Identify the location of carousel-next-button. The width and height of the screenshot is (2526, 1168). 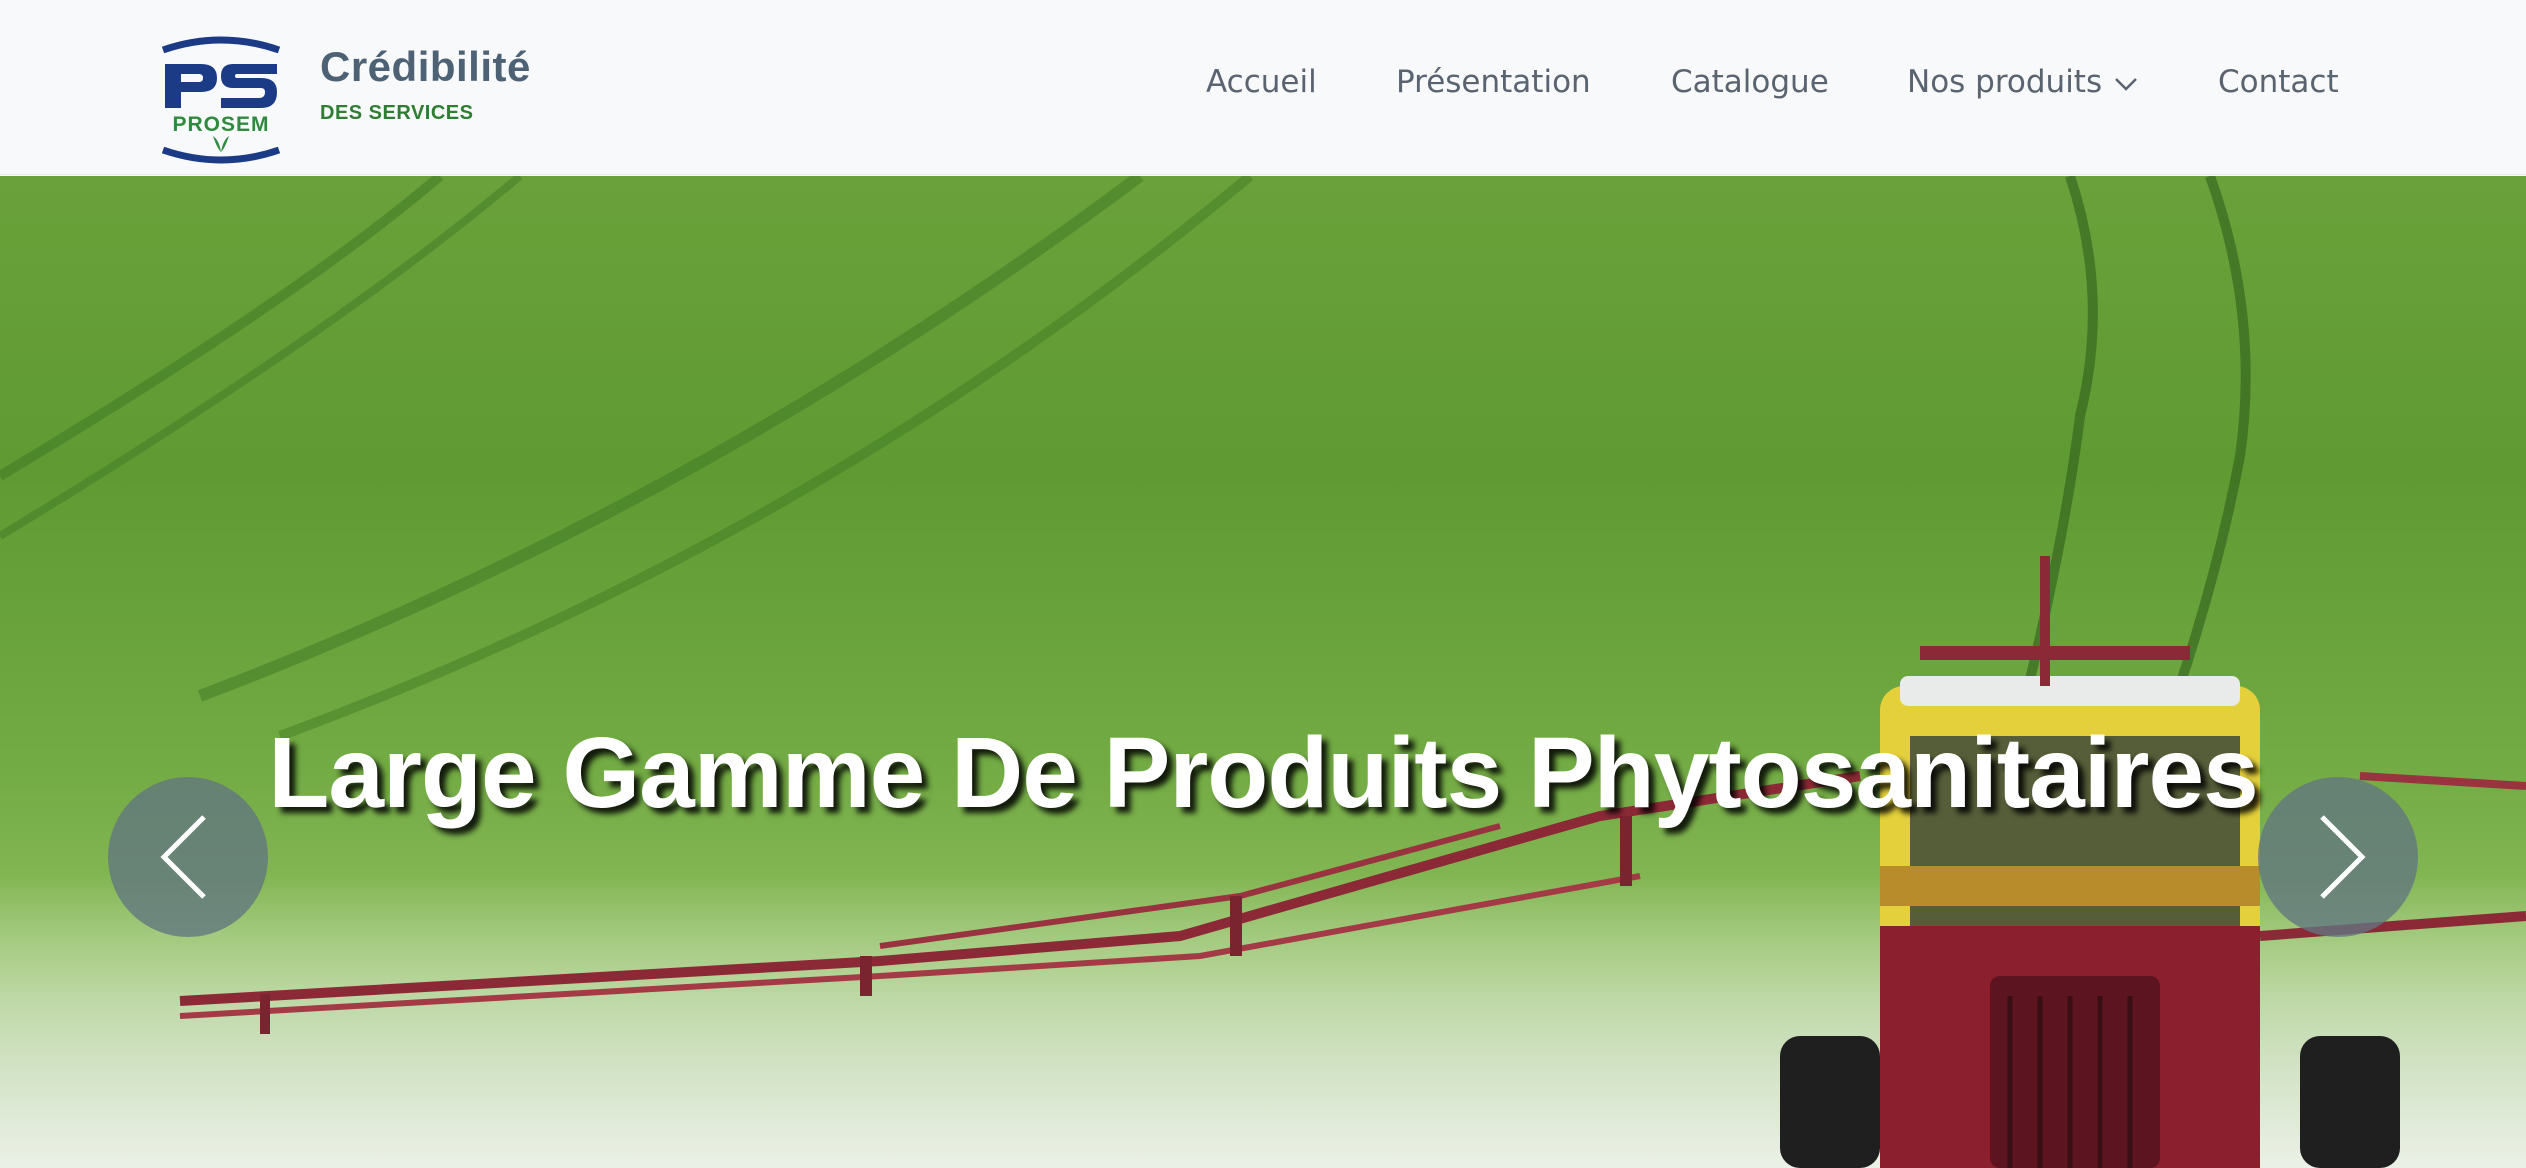
(2338, 857).